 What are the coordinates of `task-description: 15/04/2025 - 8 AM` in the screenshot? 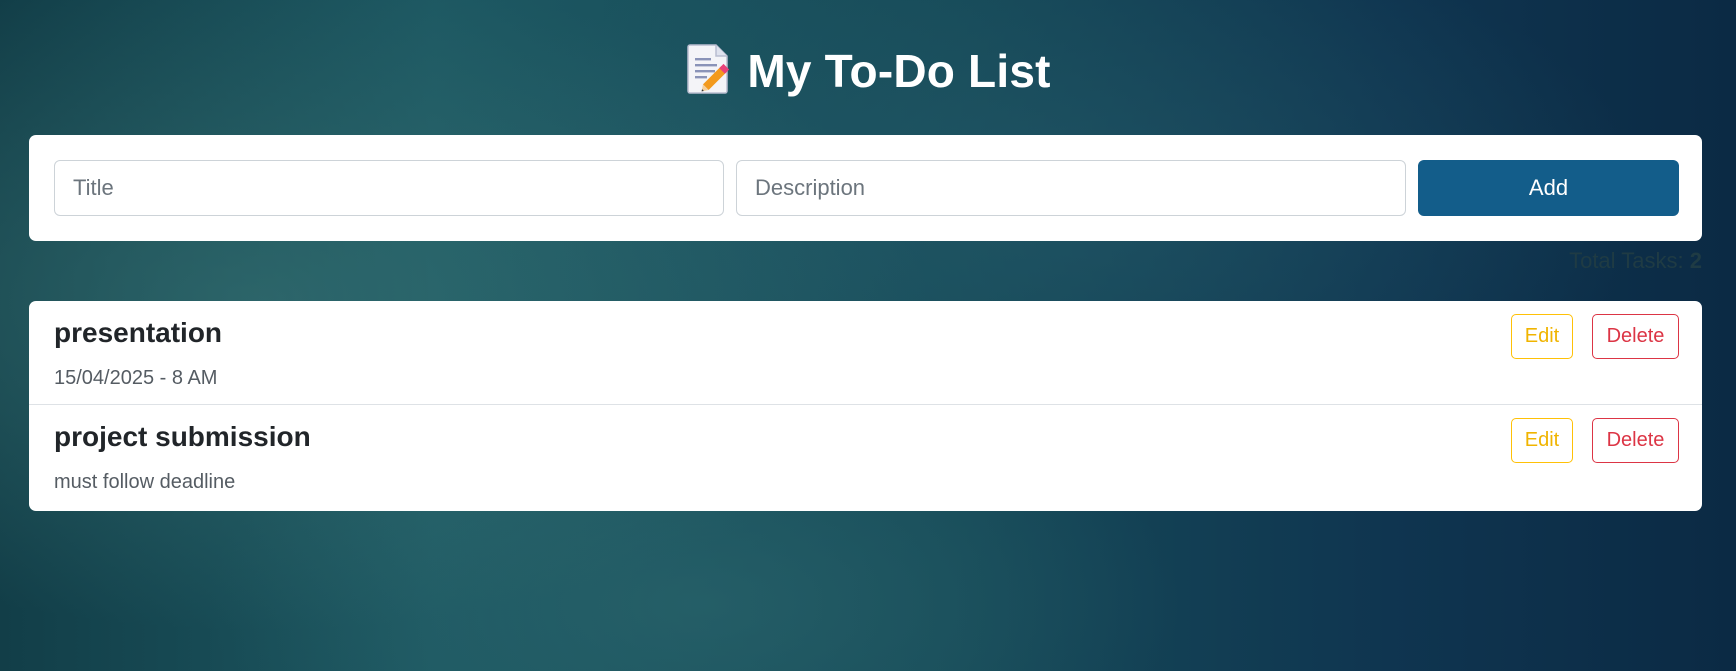 It's located at (136, 378).